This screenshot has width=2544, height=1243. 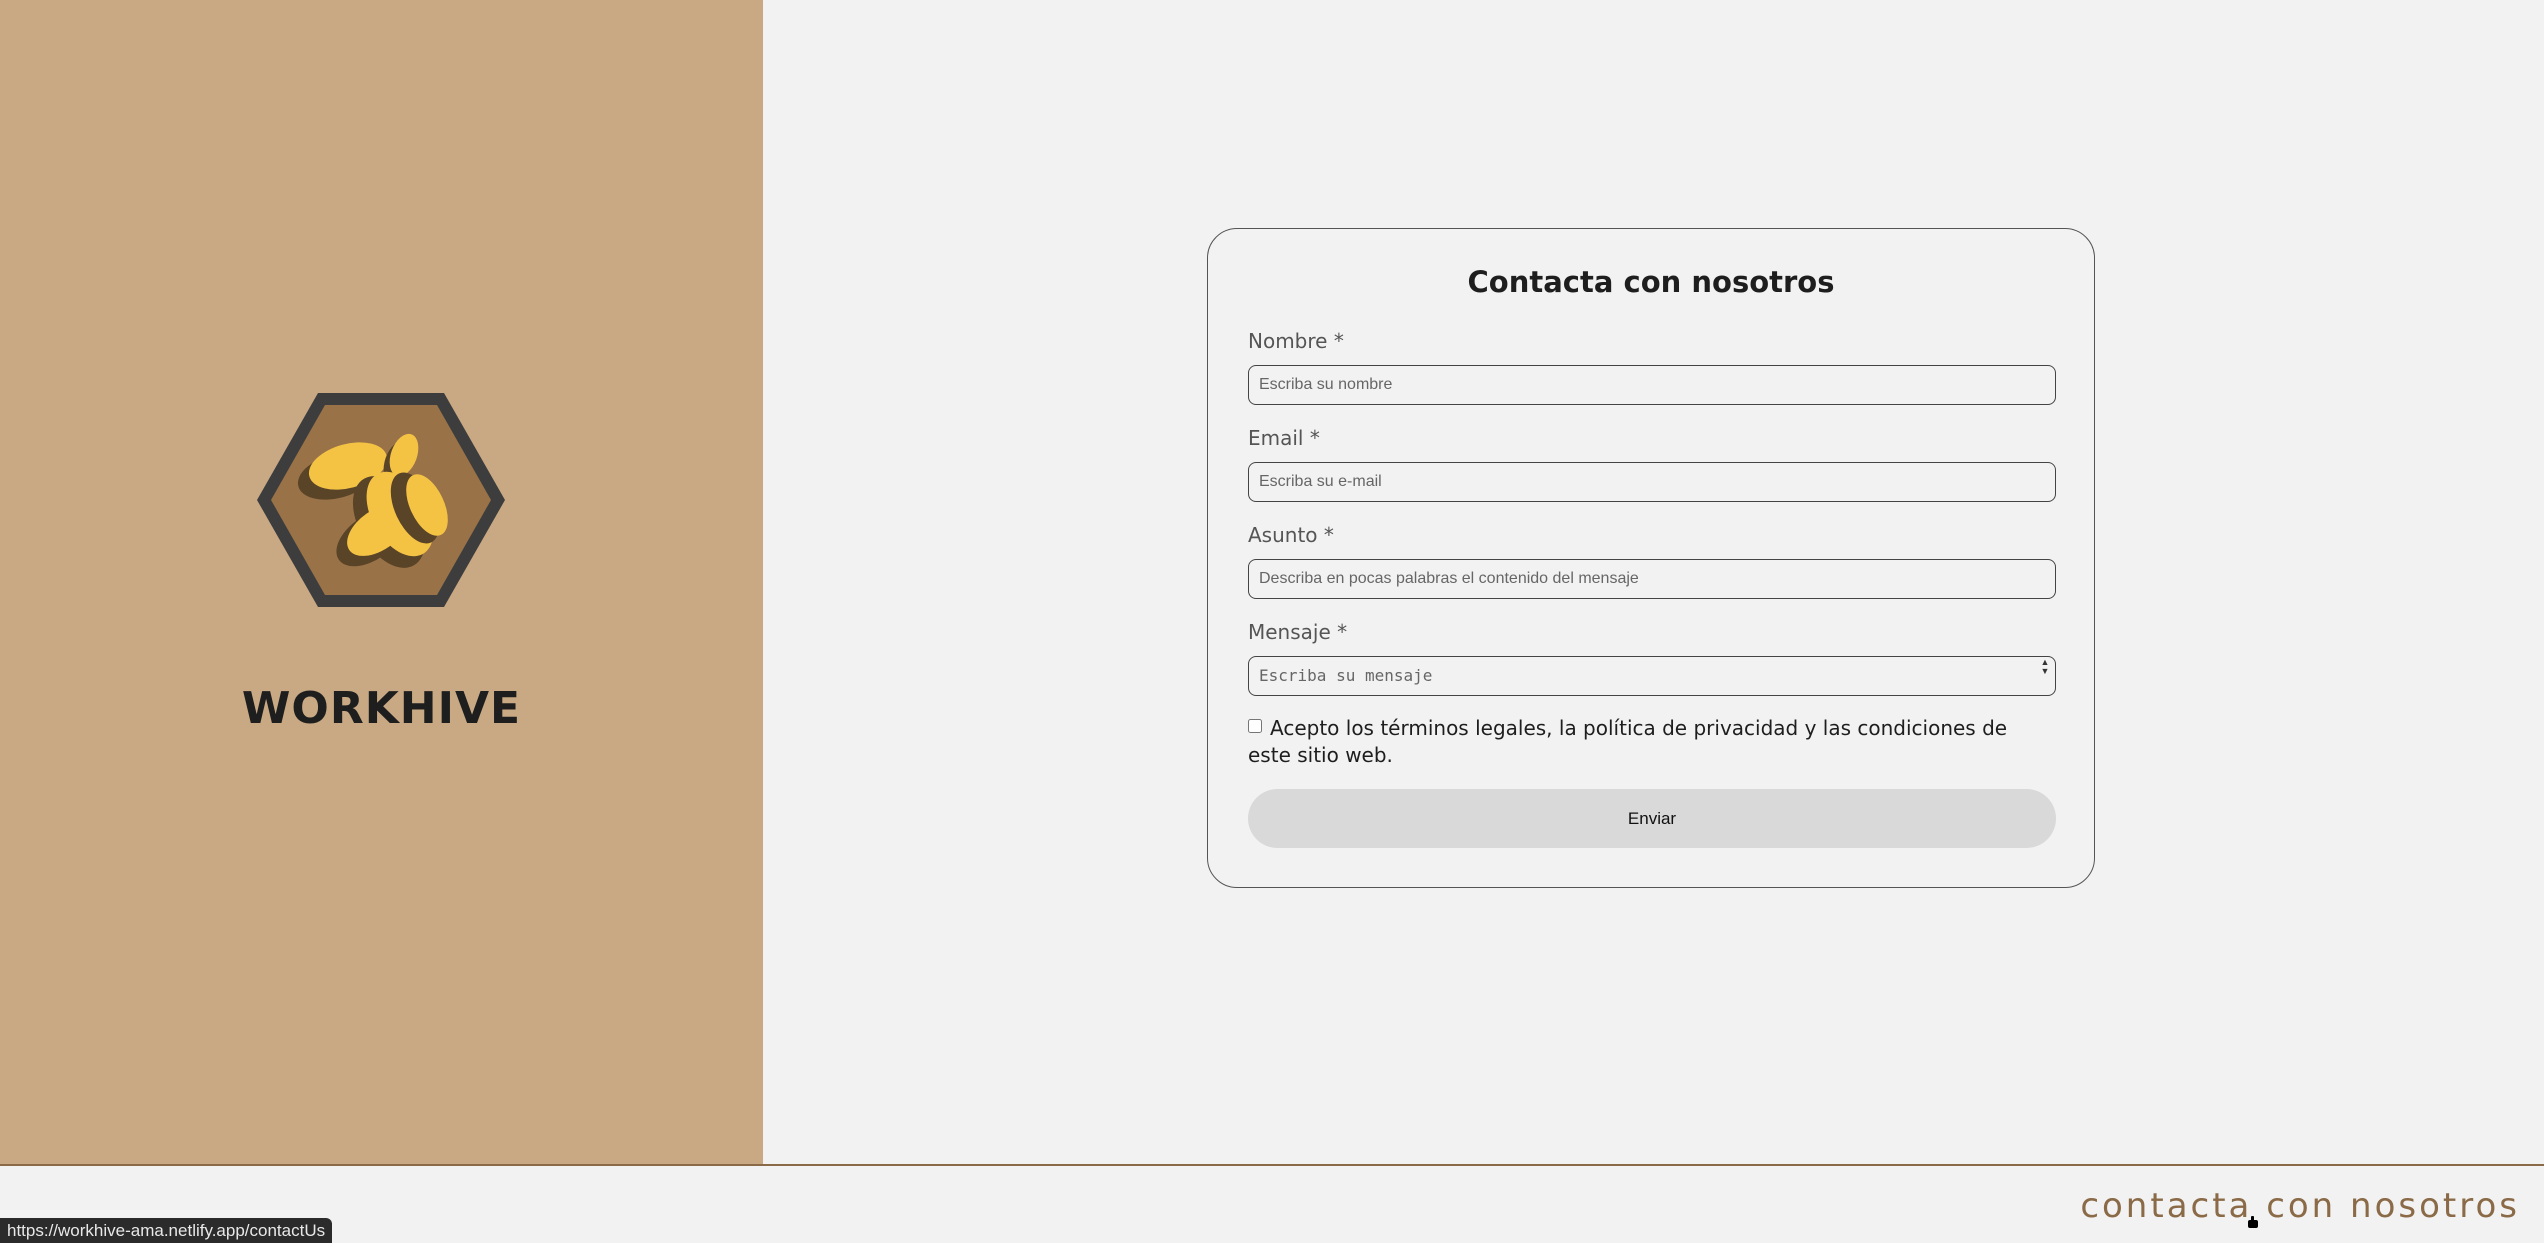 What do you see at coordinates (1298, 632) in the screenshot?
I see `message-label: Mensaje *` at bounding box center [1298, 632].